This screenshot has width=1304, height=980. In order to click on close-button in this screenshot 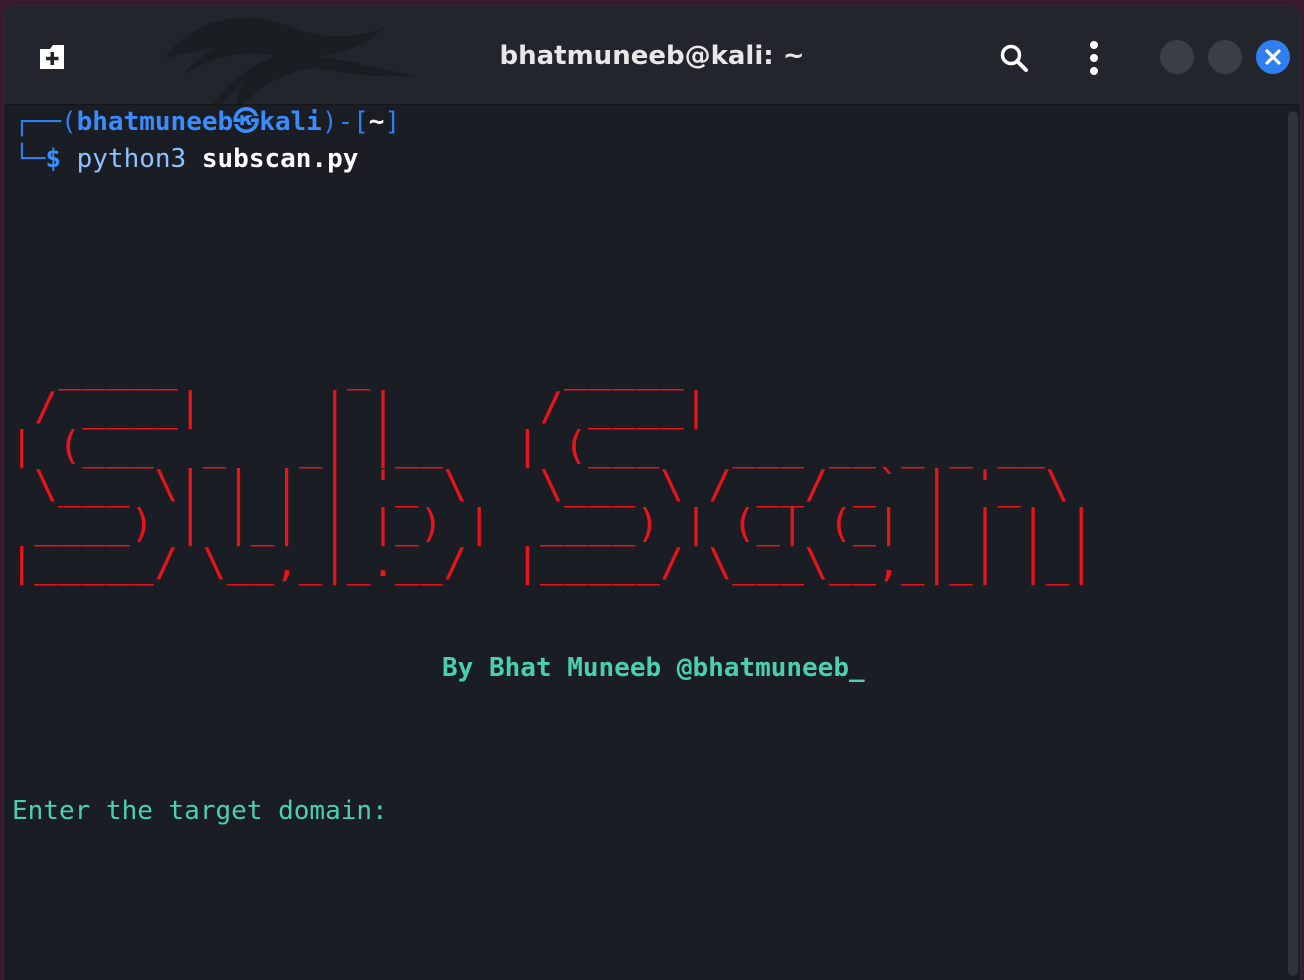, I will do `click(1273, 57)`.